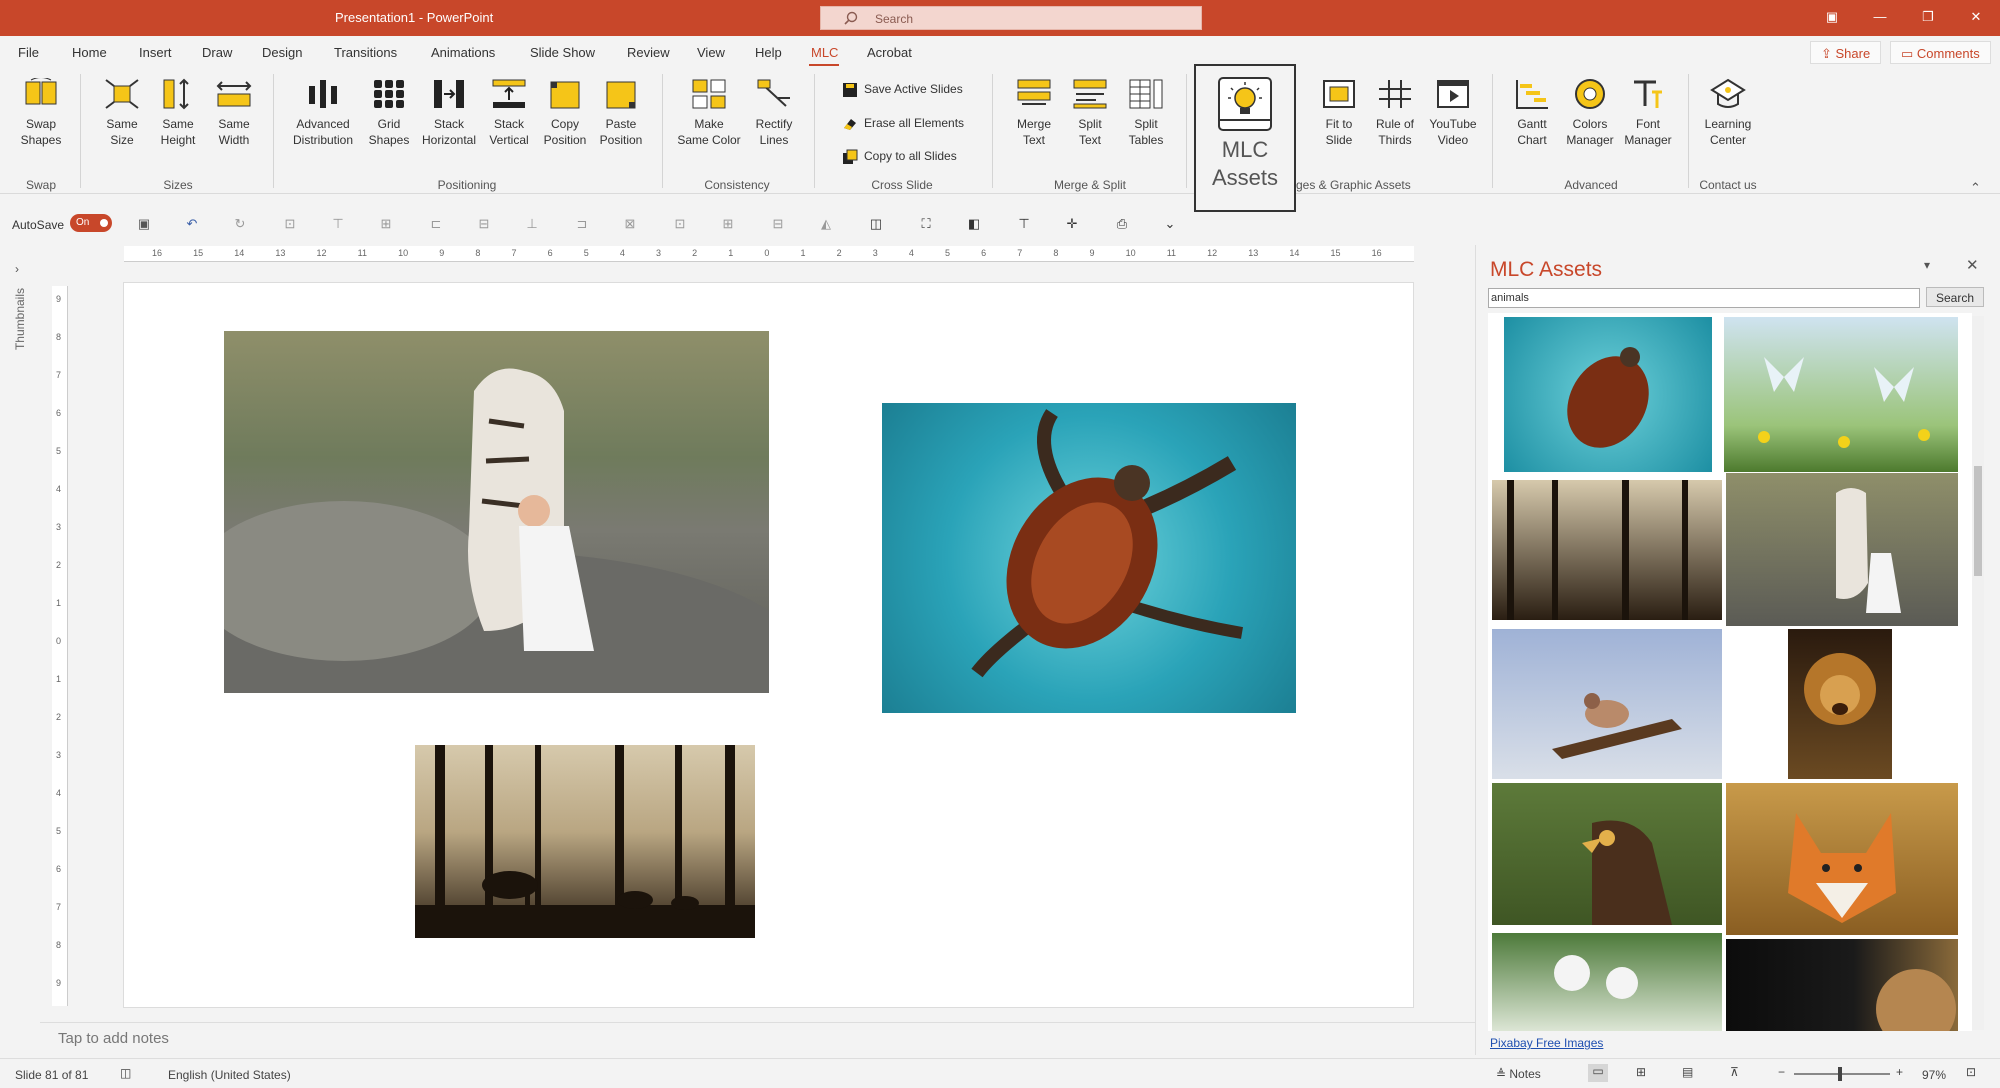 The image size is (2000, 1088). I want to click on notes-placeholder: Tap to add notes, so click(113, 1038).